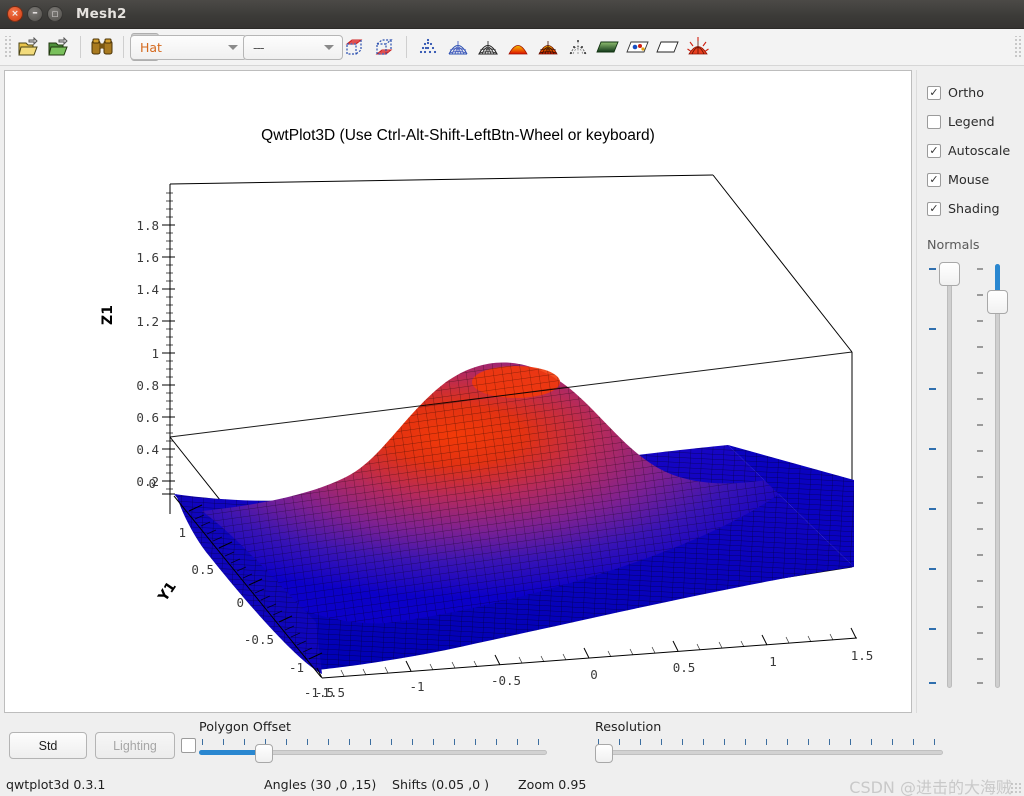  I want to click on mouse-label: Mouse, so click(969, 179).